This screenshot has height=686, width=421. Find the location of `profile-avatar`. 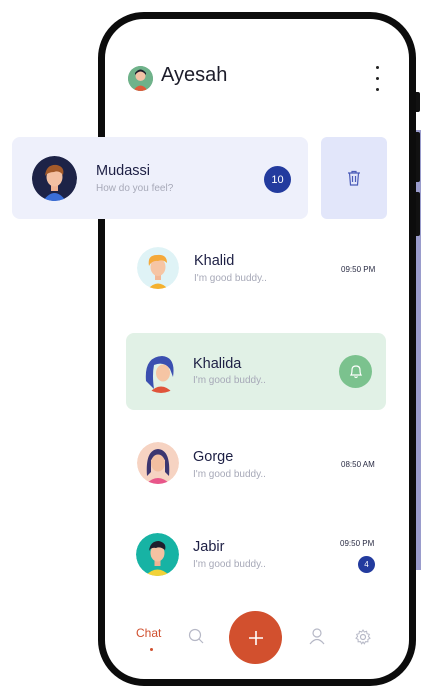

profile-avatar is located at coordinates (140, 78).